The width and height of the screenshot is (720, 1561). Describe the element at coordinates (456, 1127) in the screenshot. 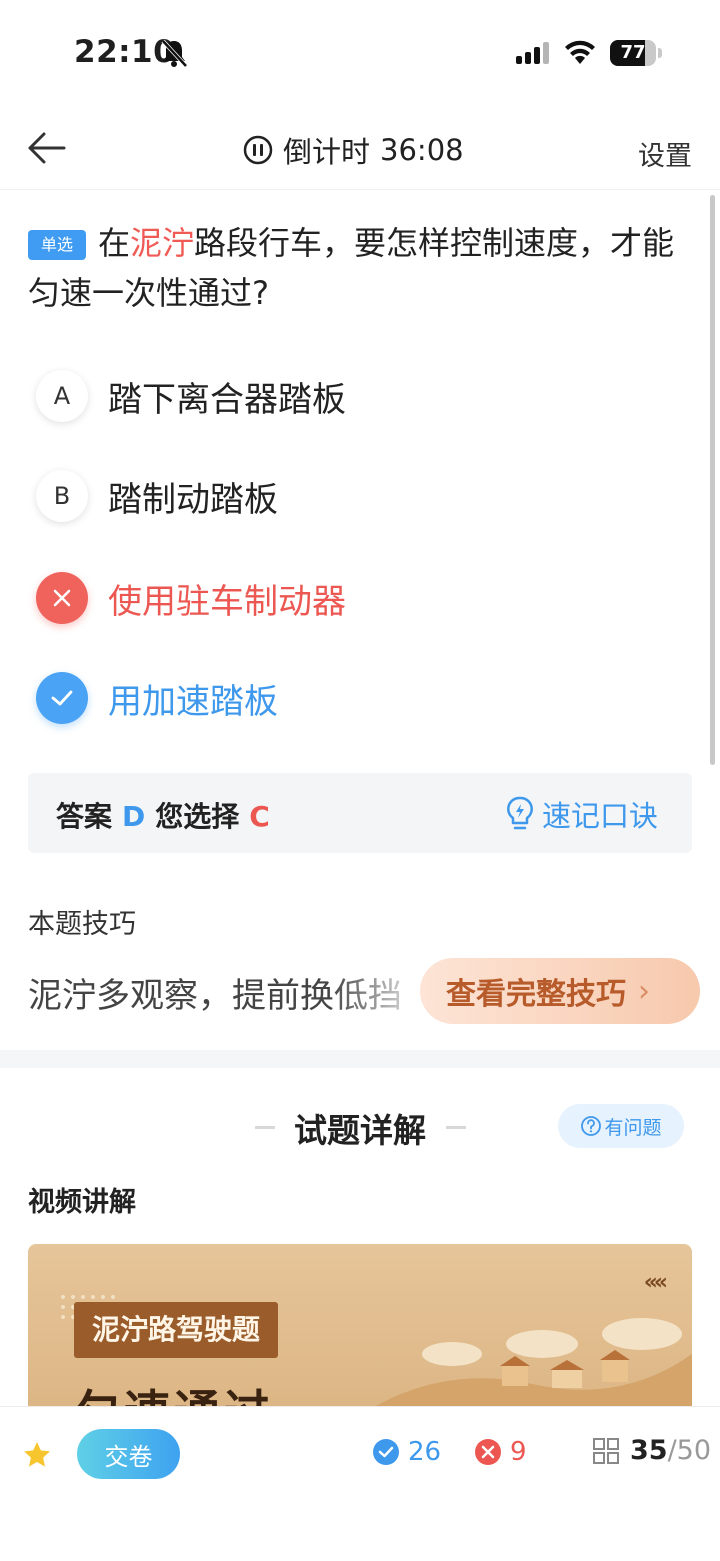

I see `title-dash-right` at that location.